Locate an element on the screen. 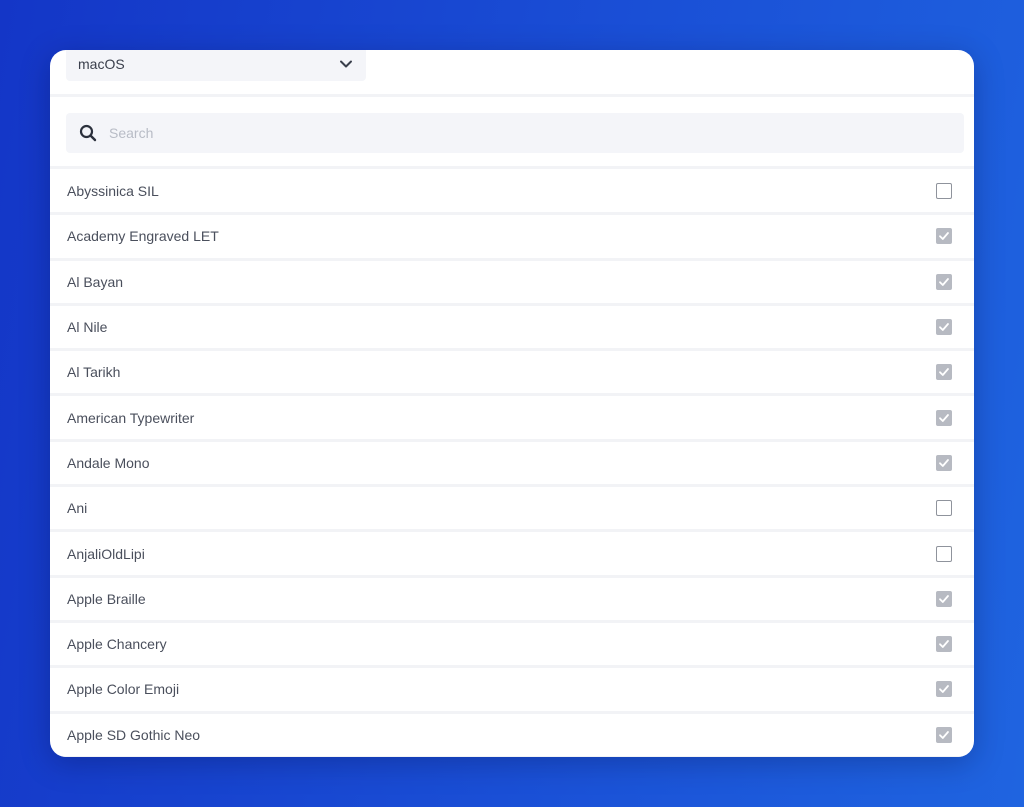  list-item: Apple SD Gothic Neo is located at coordinates (512, 735).